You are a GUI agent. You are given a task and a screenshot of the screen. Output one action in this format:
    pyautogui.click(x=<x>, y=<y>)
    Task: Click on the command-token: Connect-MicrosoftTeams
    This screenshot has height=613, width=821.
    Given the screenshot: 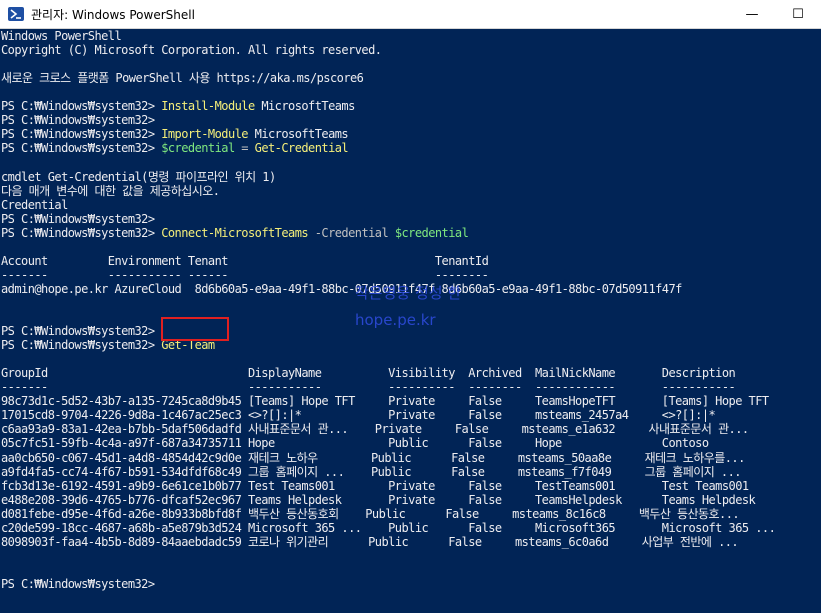 What is the action you would take?
    pyautogui.click(x=235, y=232)
    